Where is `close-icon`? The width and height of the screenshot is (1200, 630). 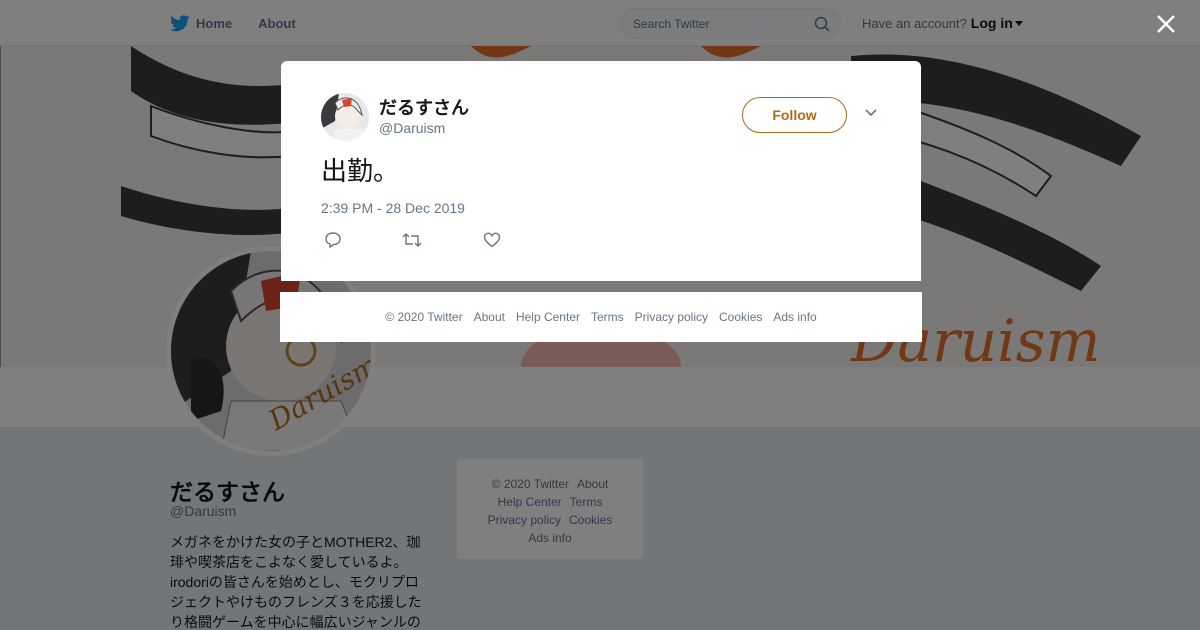
close-icon is located at coordinates (1166, 24).